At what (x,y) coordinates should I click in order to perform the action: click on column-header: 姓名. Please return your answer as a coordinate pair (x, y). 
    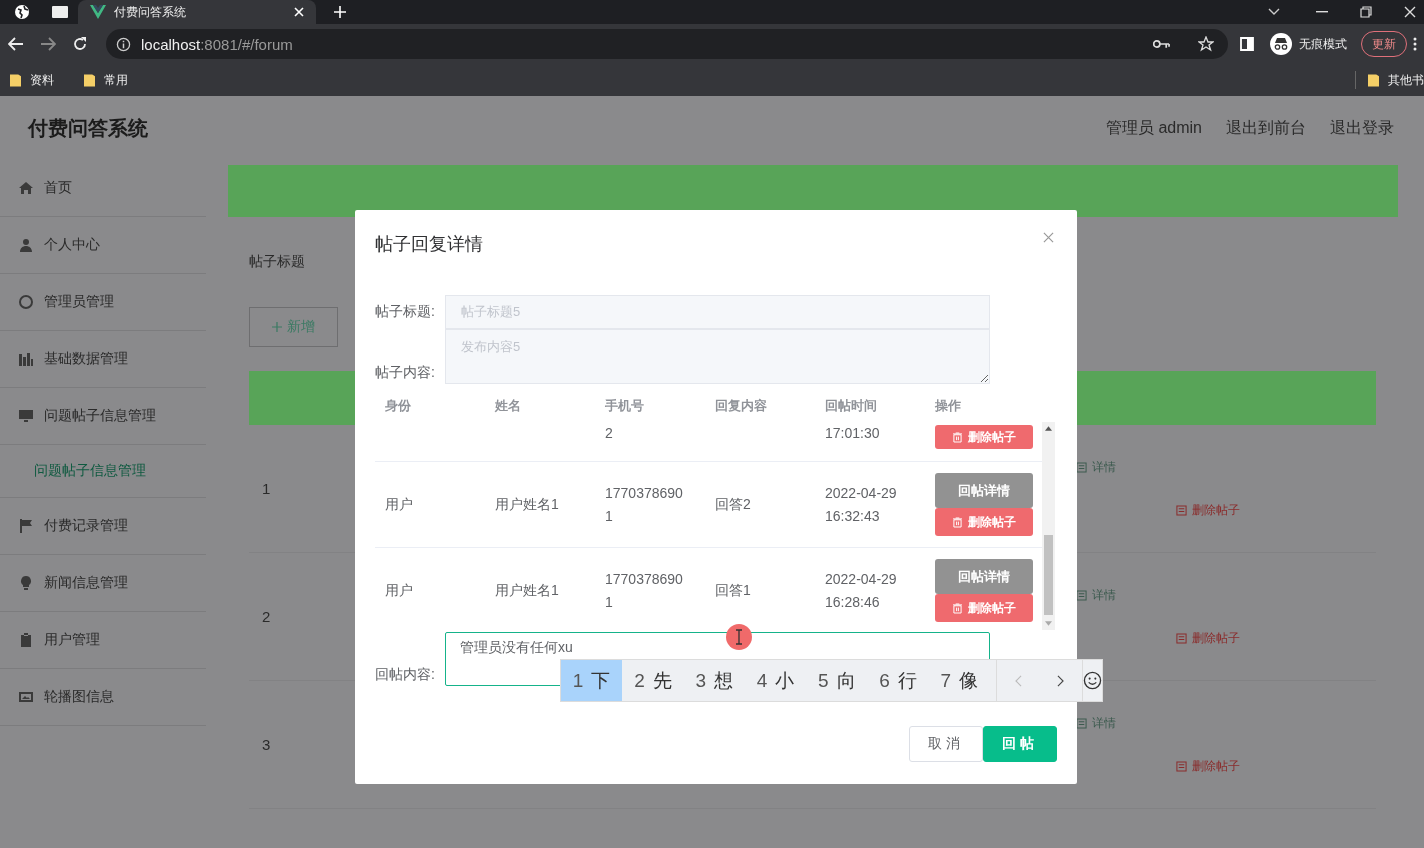
    Looking at the image, I should click on (508, 406).